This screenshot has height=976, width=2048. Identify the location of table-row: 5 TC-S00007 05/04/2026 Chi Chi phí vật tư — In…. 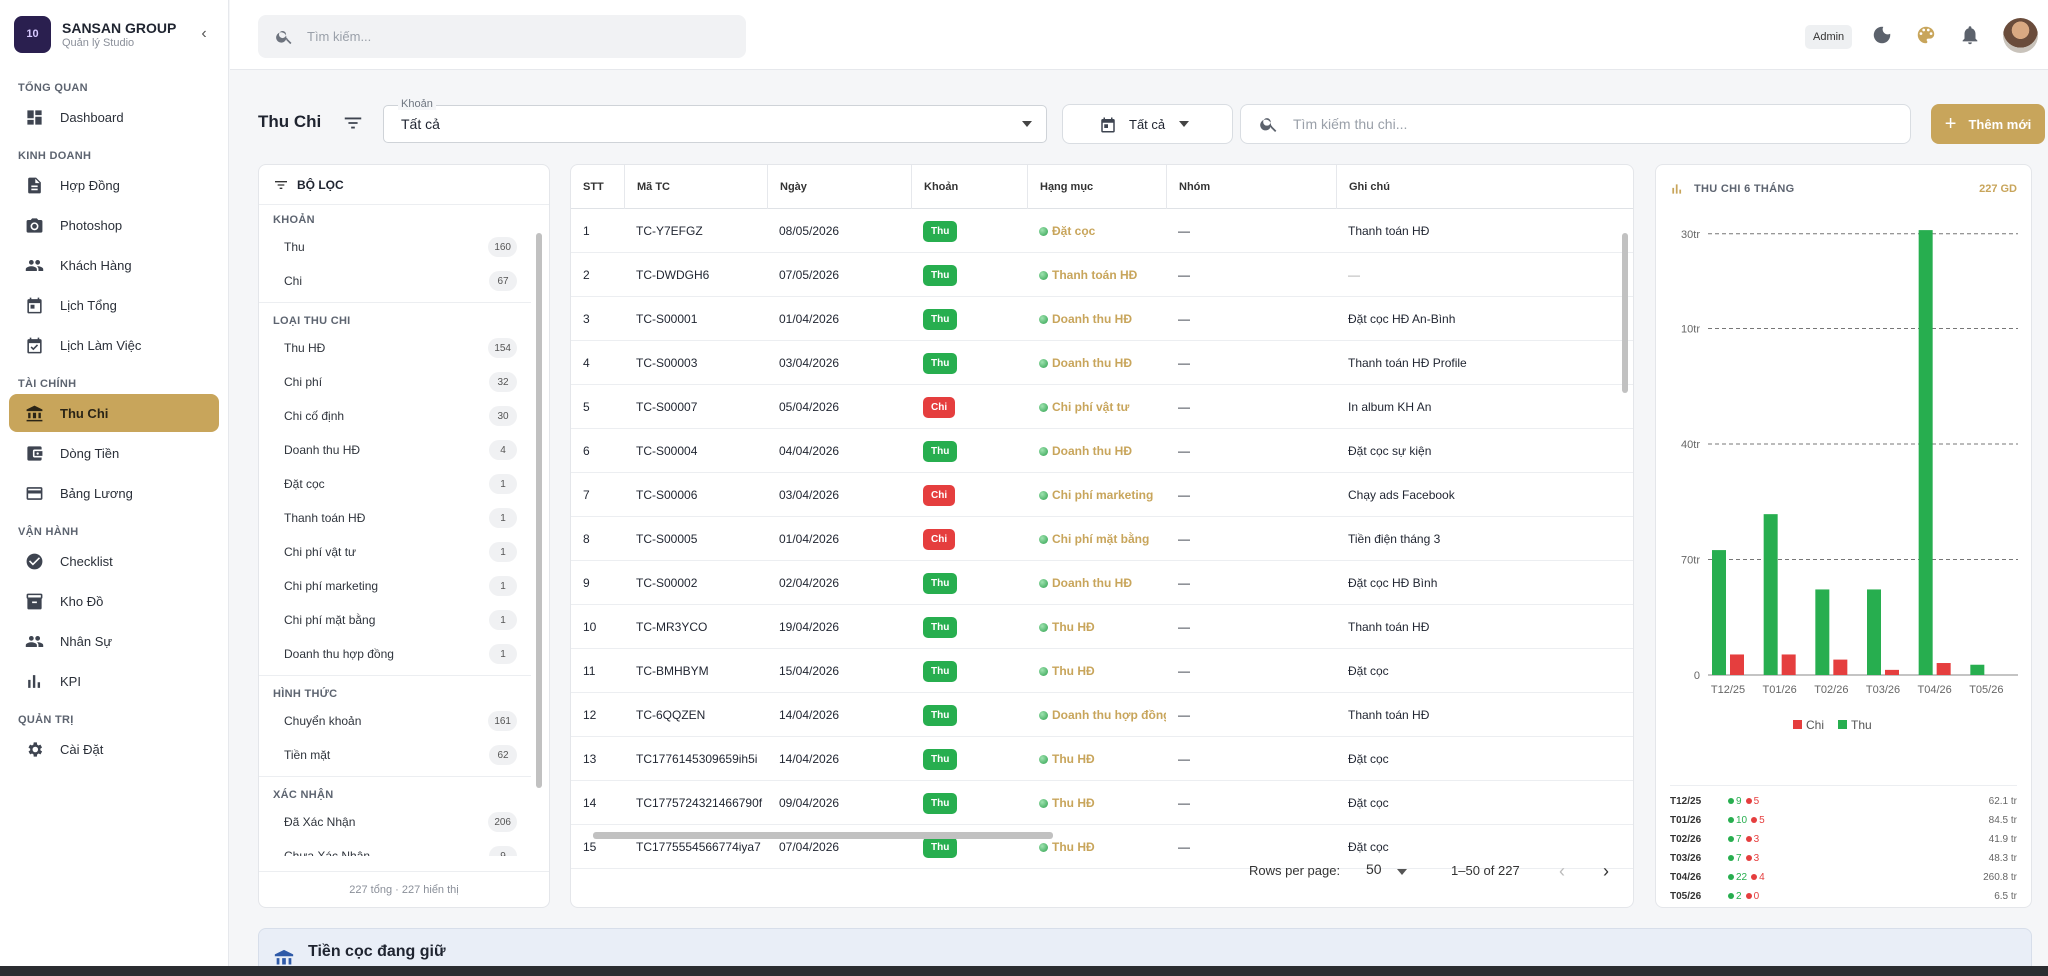
(1102, 407).